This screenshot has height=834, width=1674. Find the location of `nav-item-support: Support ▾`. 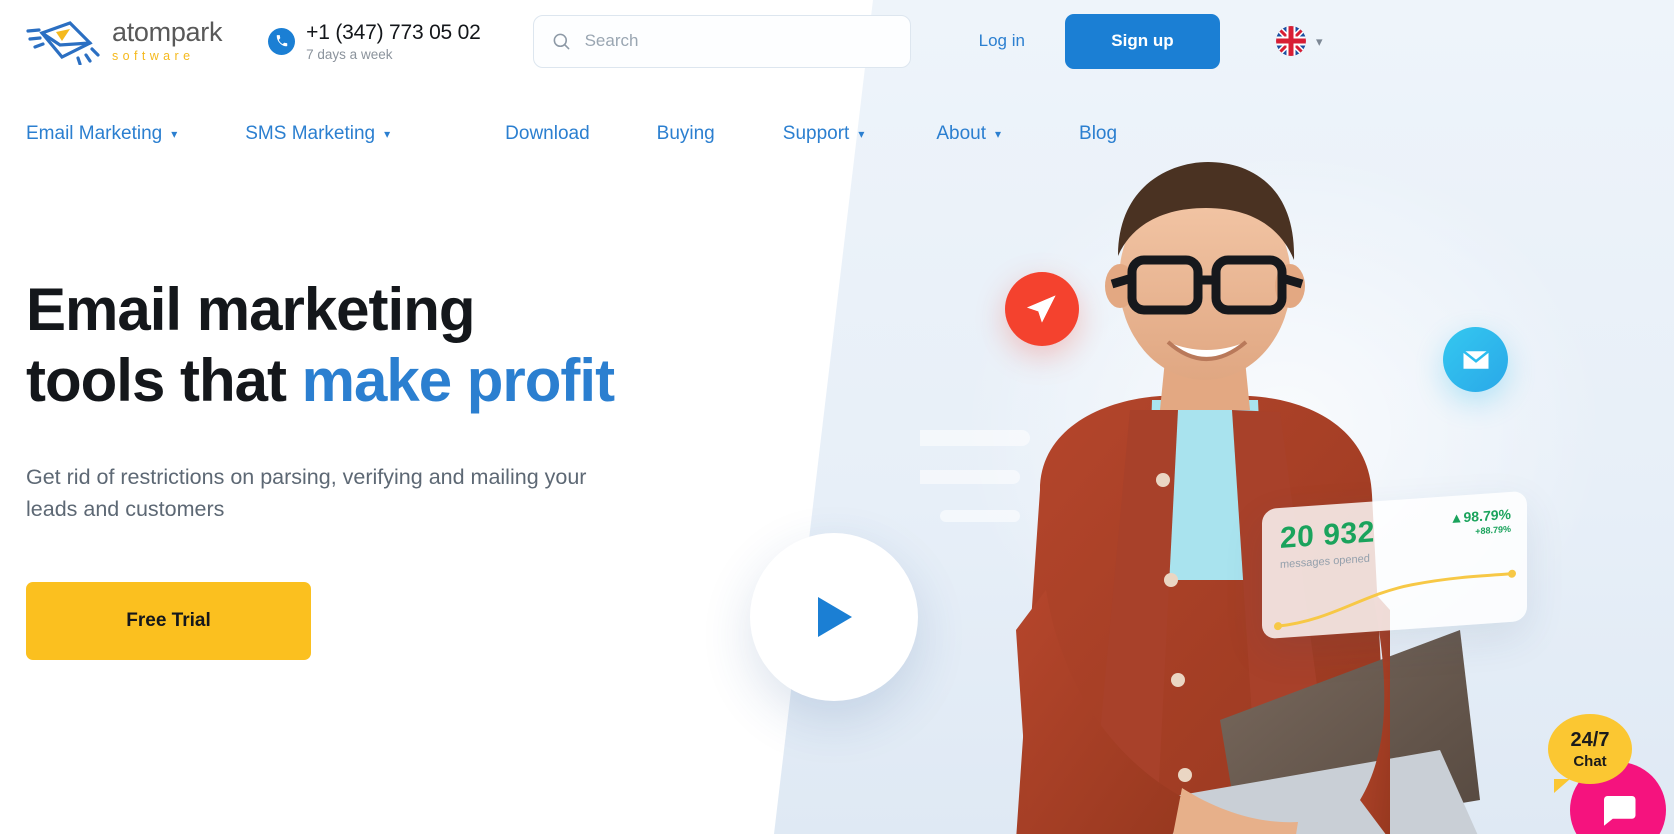

nav-item-support: Support ▾ is located at coordinates (824, 134).